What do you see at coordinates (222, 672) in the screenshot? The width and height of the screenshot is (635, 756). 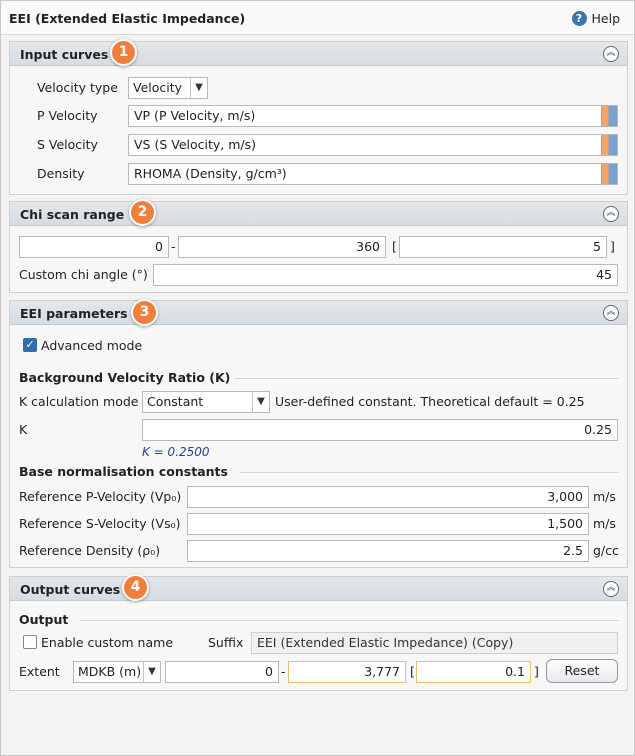 I see `extent-from-input: 0` at bounding box center [222, 672].